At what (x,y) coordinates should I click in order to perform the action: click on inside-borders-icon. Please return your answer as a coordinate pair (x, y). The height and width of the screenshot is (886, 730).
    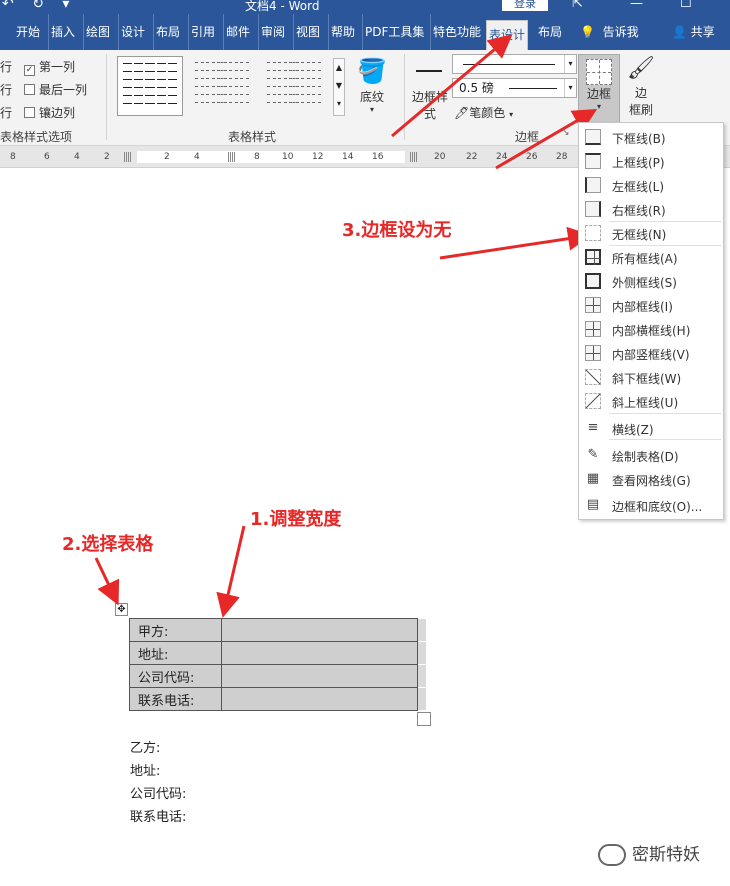
    Looking at the image, I should click on (593, 305).